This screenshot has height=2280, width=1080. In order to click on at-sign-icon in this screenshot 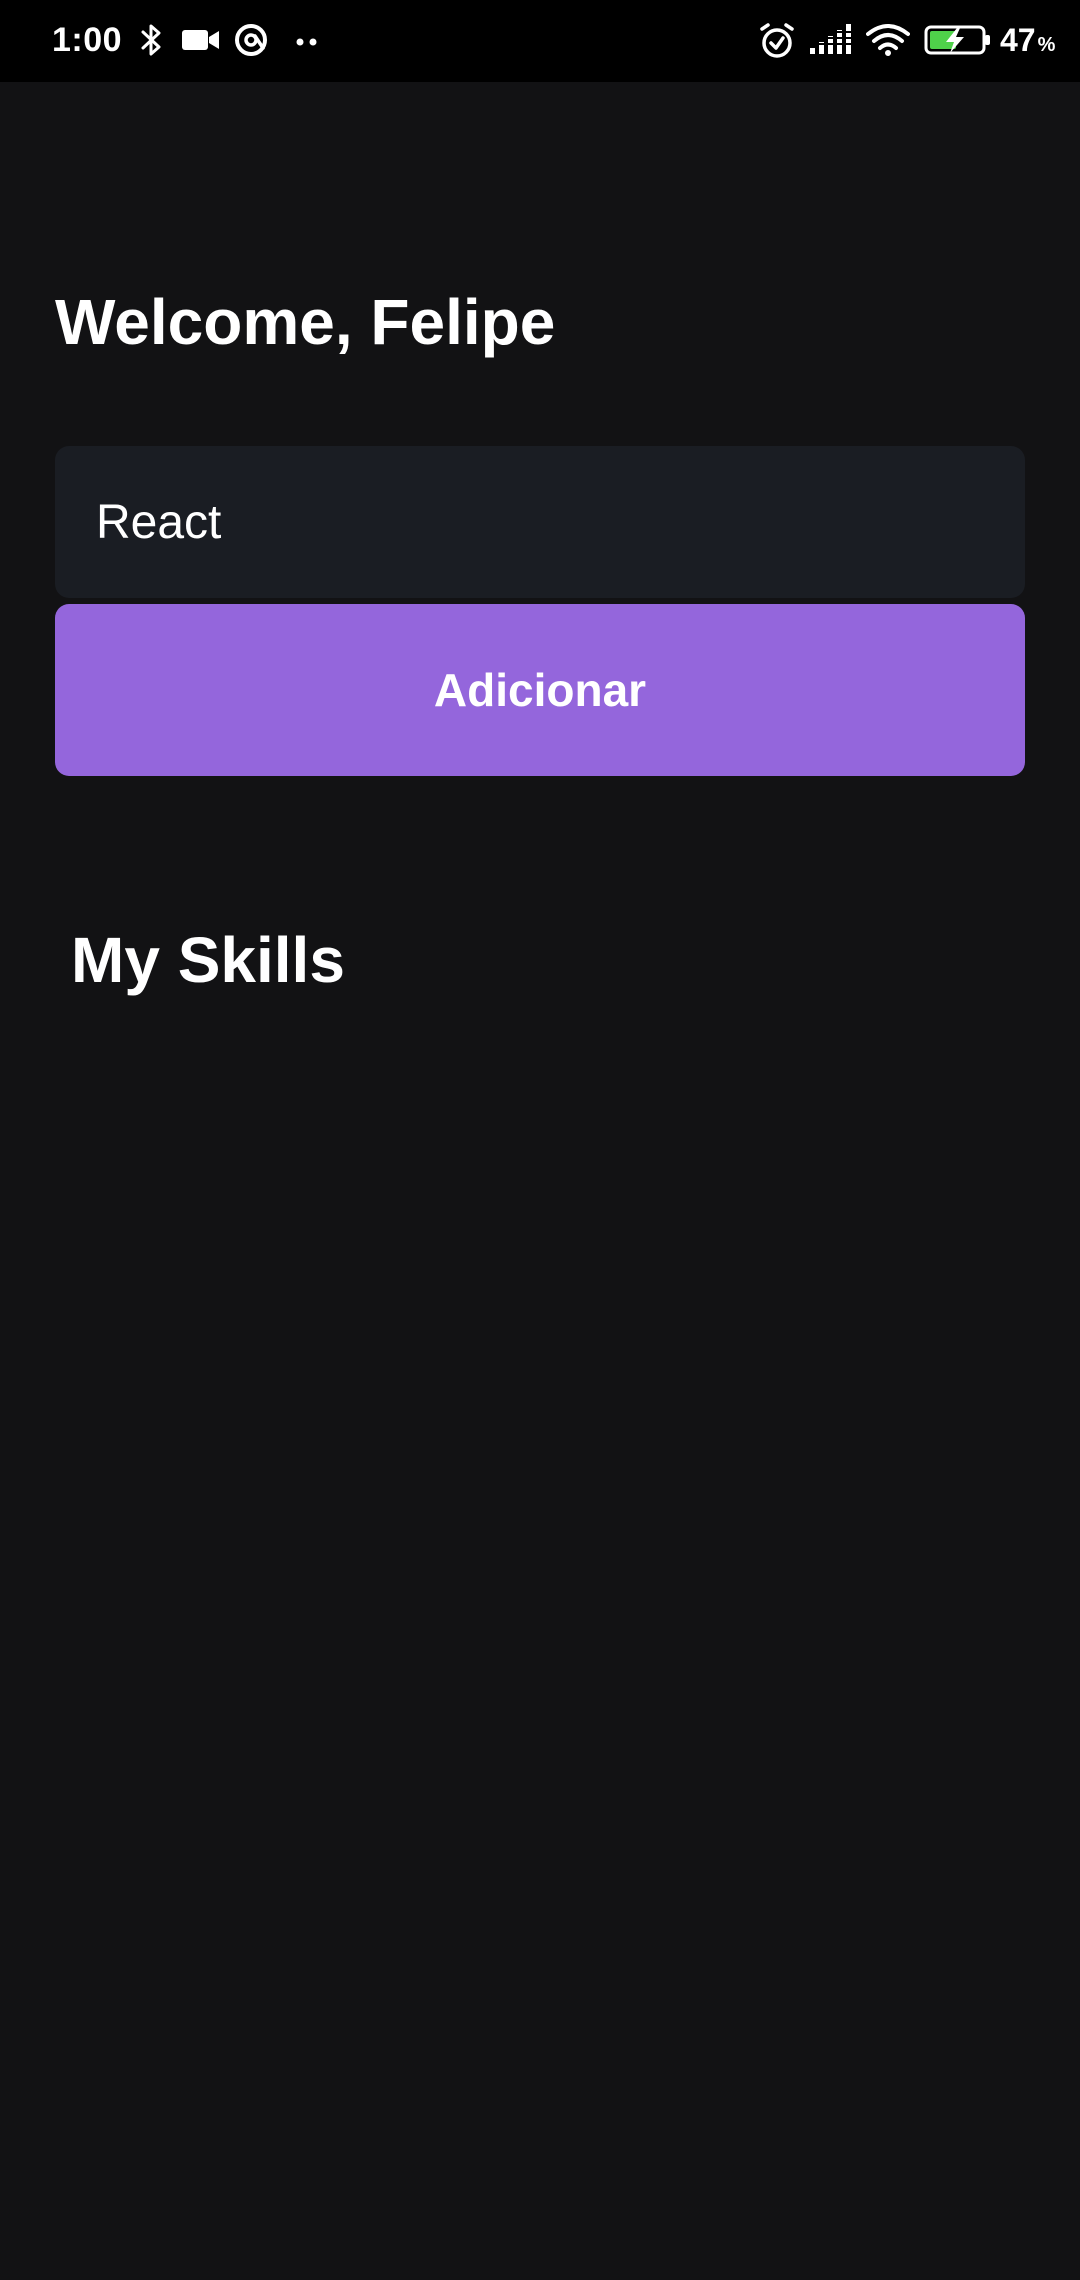, I will do `click(251, 42)`.